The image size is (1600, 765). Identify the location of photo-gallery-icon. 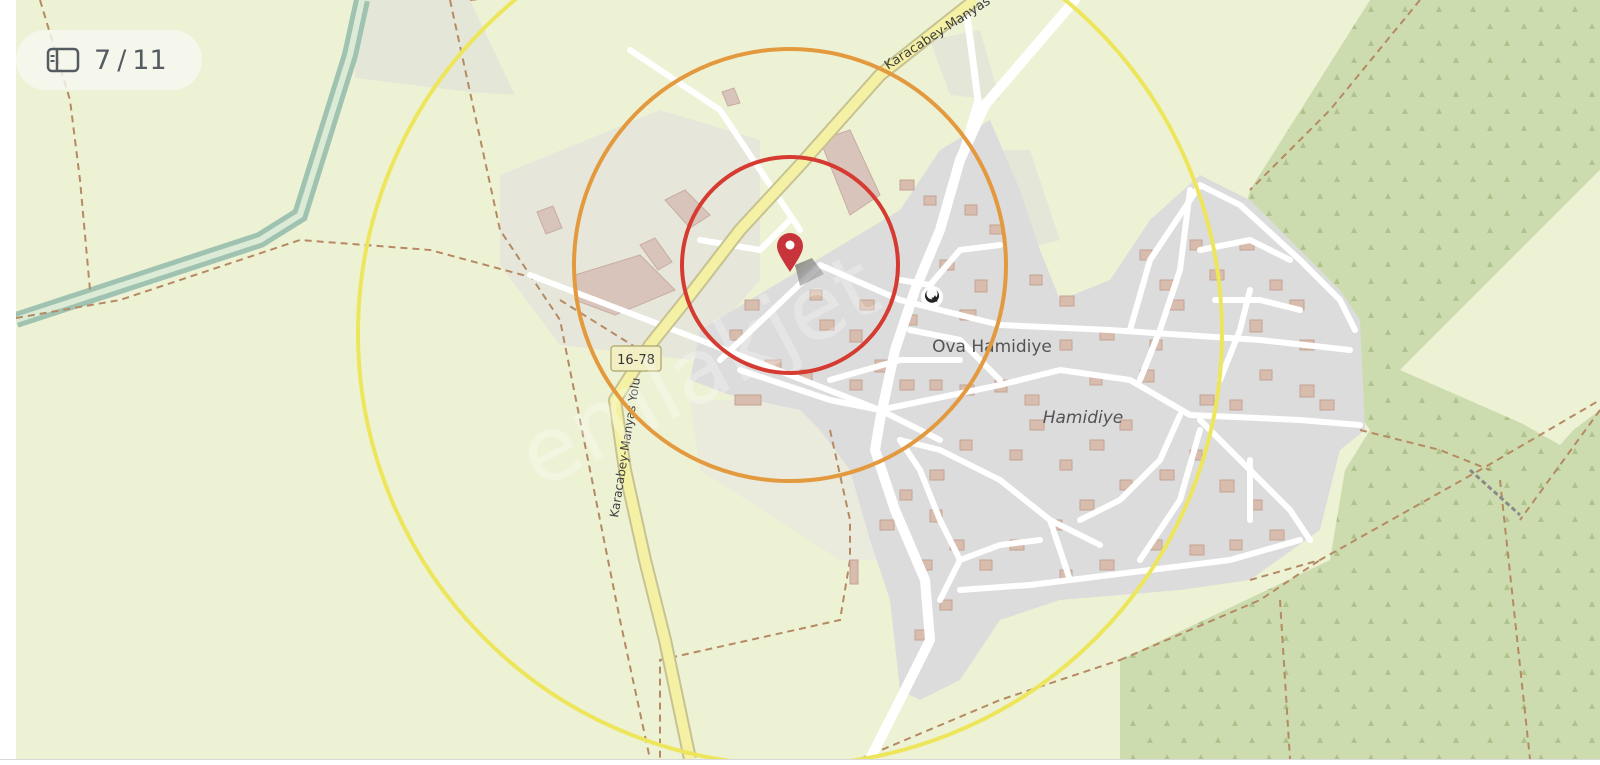
(63, 60).